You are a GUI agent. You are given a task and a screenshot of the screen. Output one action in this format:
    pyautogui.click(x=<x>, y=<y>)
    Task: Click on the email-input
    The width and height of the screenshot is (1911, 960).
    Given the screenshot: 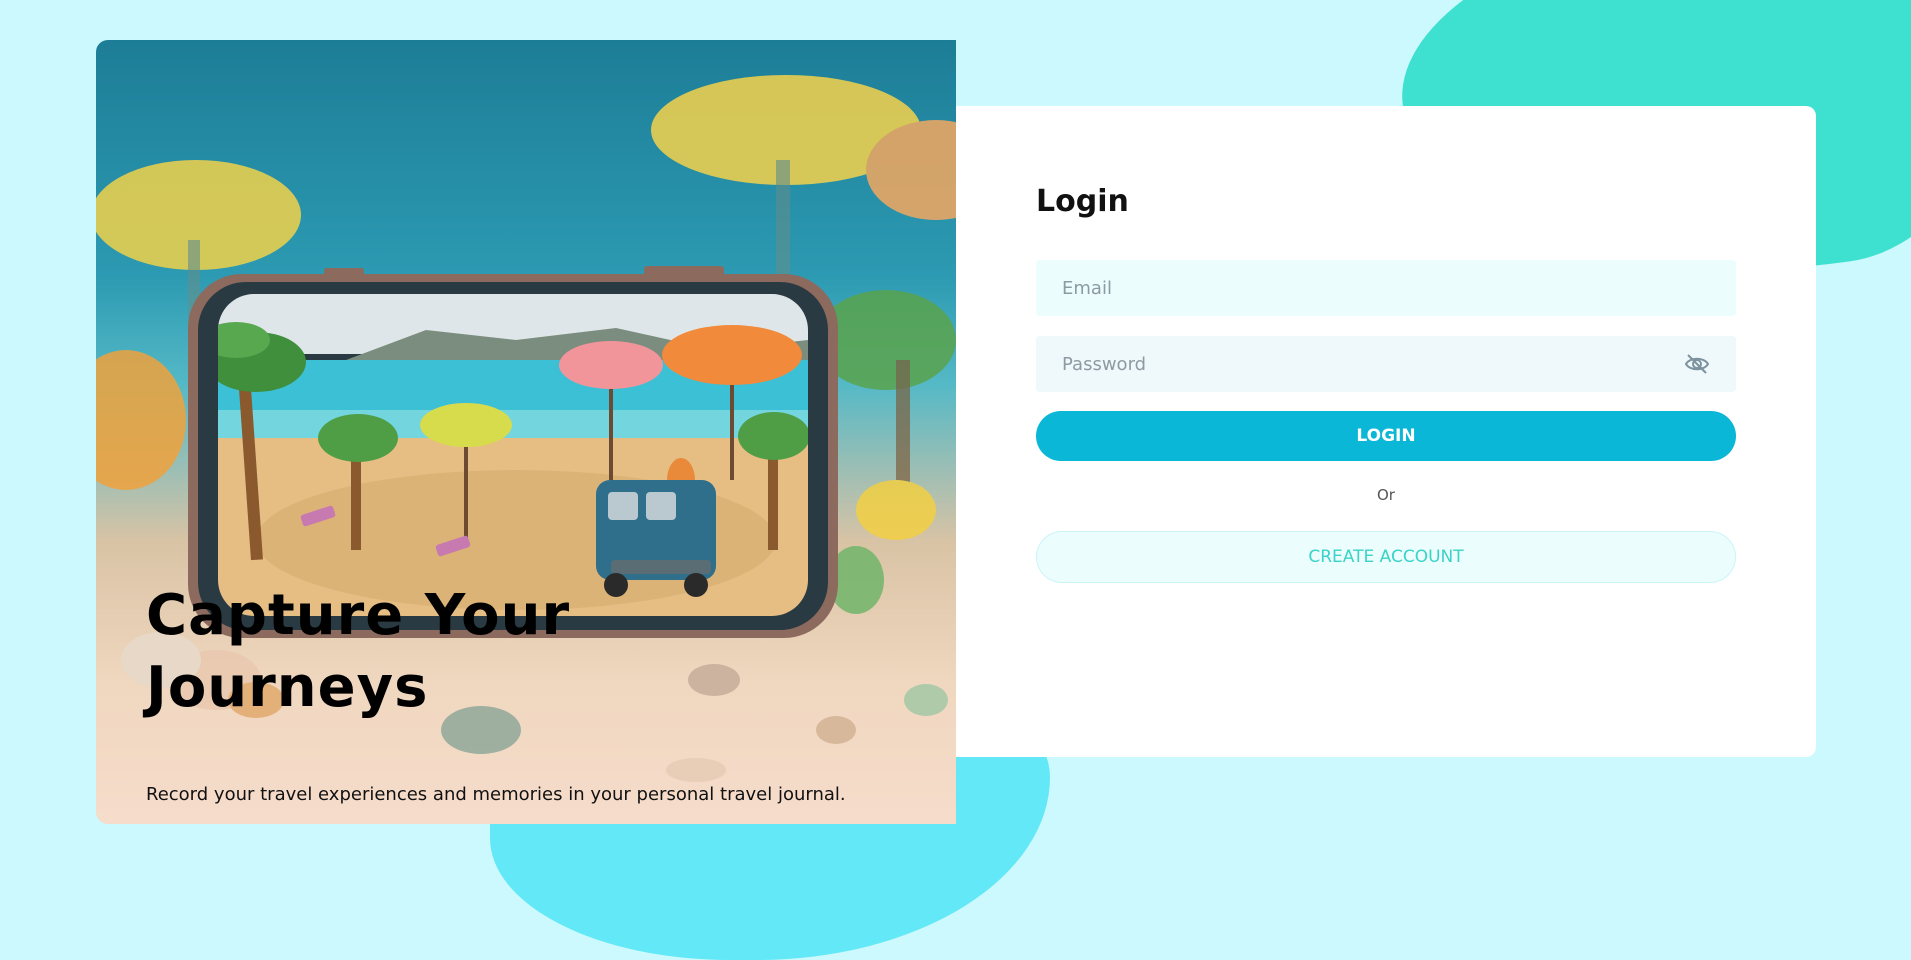 What is the action you would take?
    pyautogui.click(x=1386, y=288)
    